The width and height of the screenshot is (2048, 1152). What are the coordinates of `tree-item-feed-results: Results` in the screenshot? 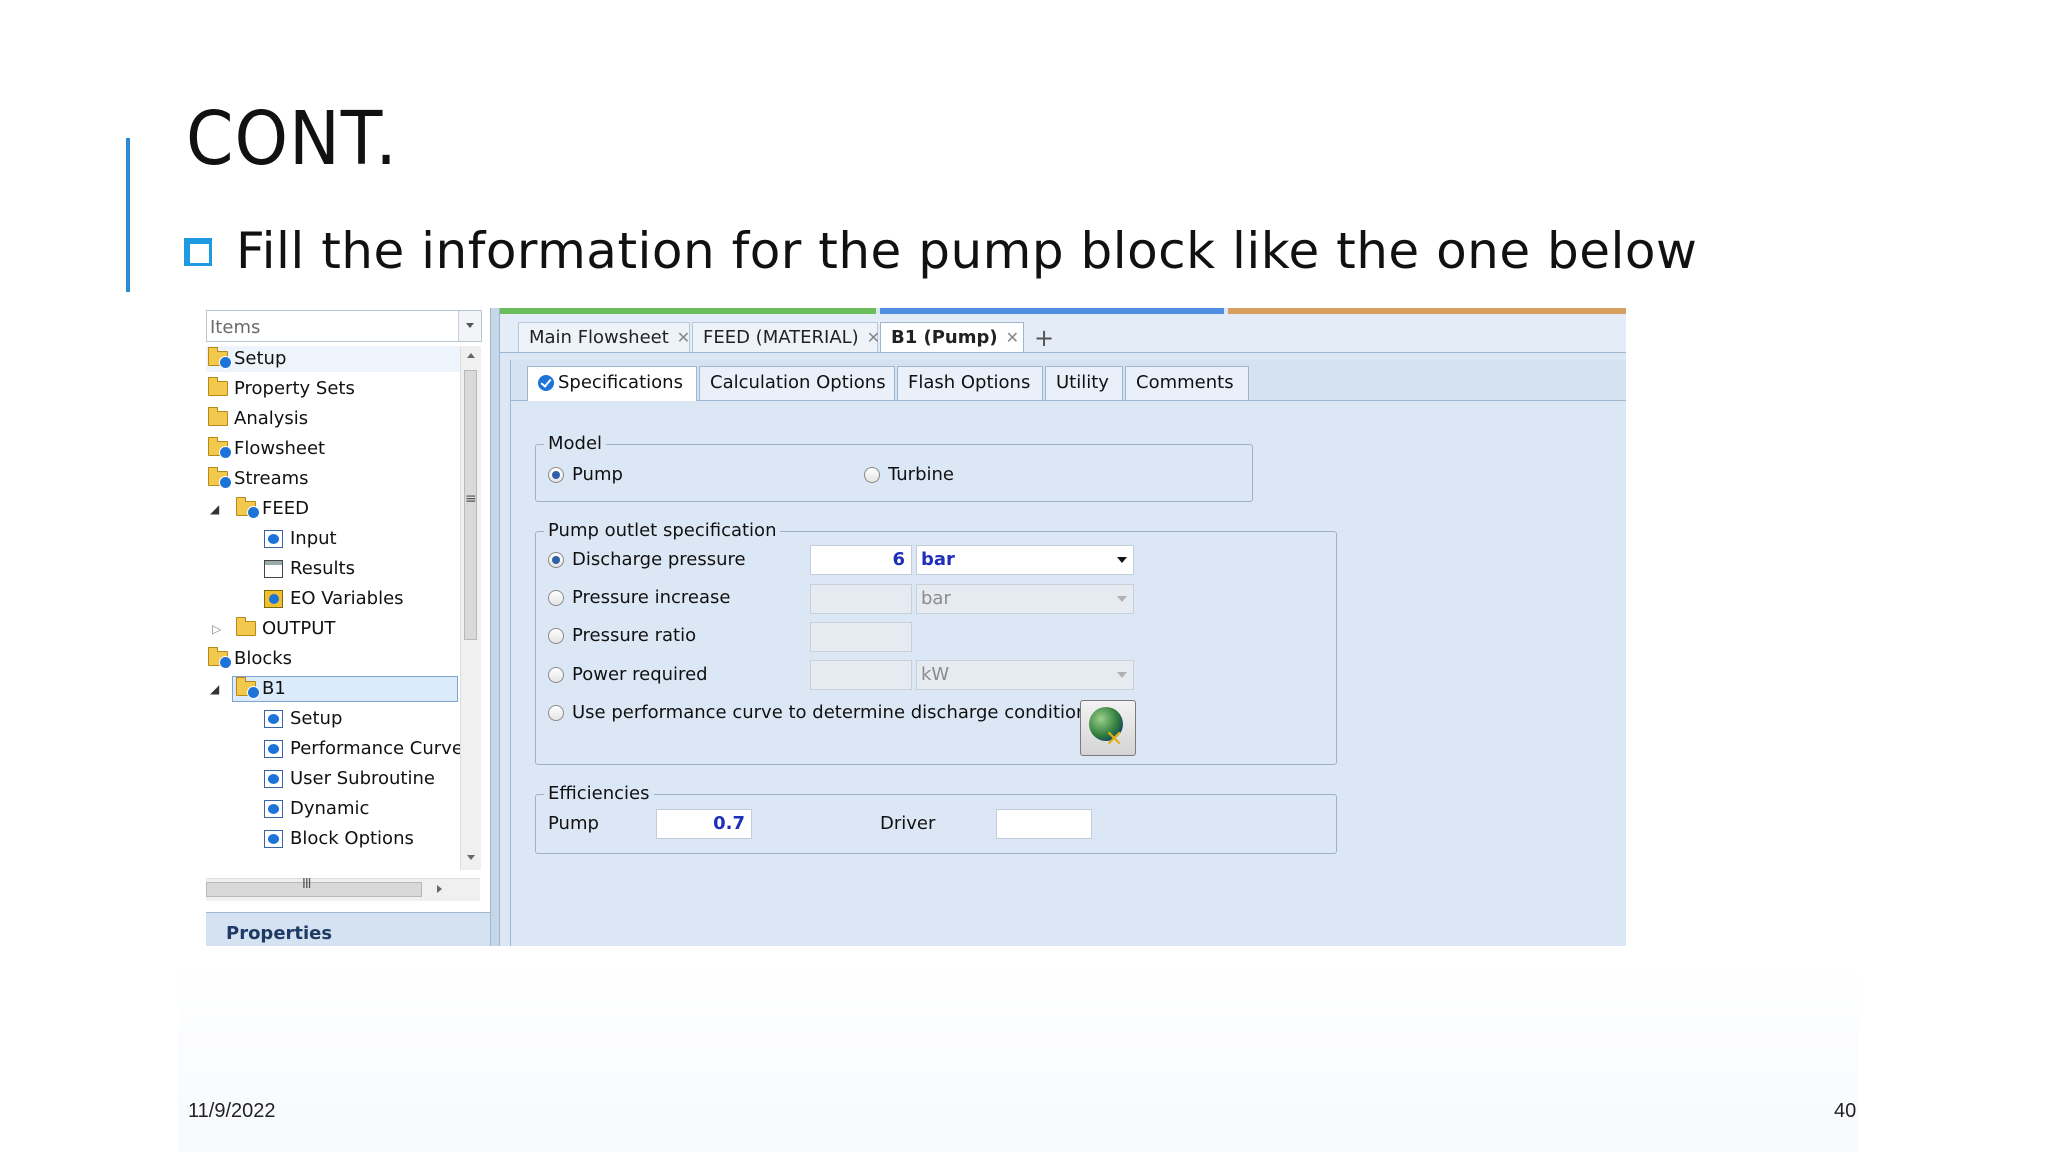 It's located at (333, 569).